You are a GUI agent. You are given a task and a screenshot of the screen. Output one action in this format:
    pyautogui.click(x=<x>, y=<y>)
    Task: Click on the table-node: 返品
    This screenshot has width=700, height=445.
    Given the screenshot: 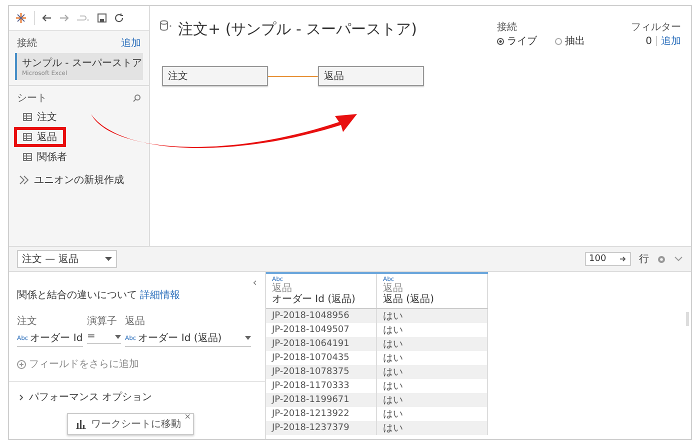 What is the action you would take?
    pyautogui.click(x=371, y=76)
    